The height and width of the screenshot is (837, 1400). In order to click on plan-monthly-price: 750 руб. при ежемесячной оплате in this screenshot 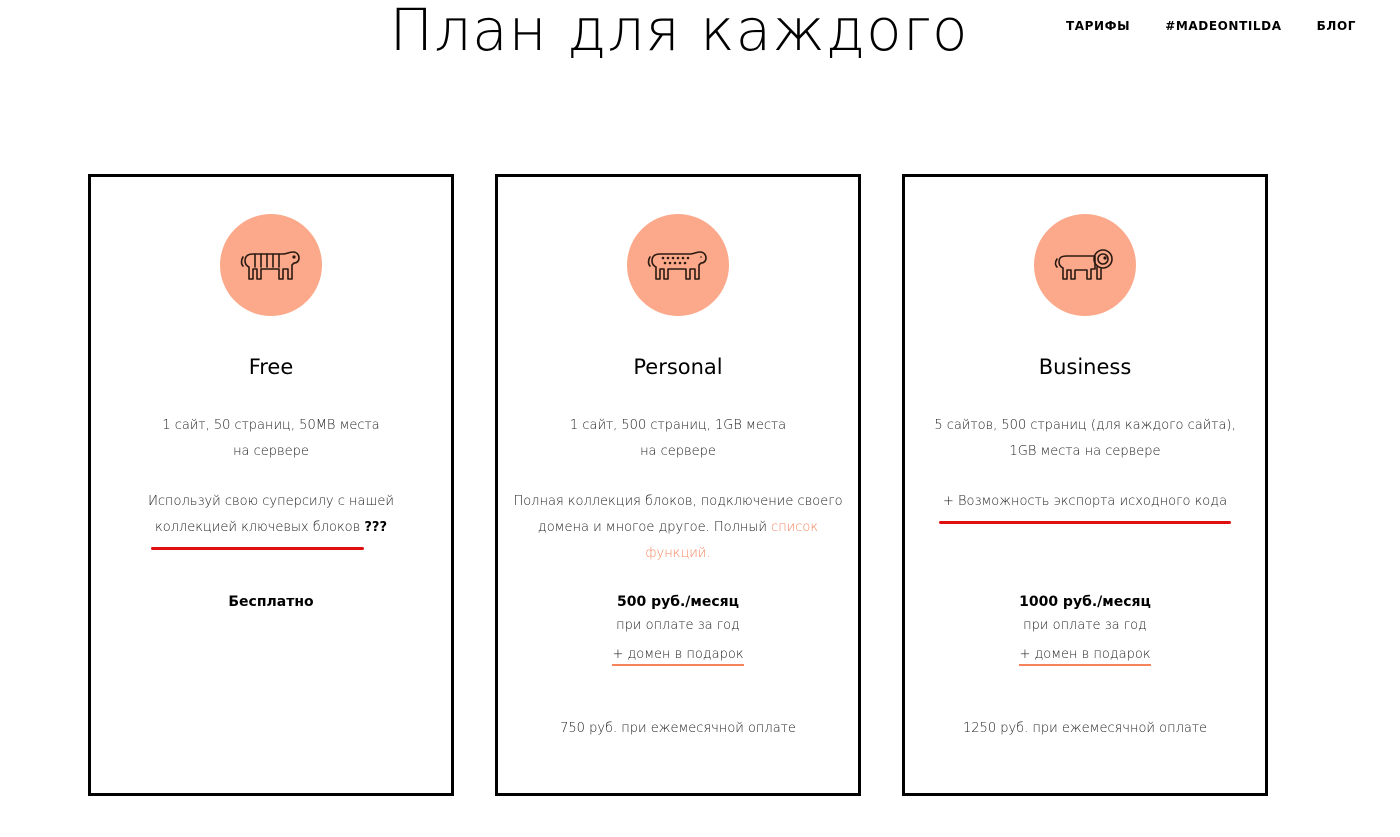, I will do `click(678, 728)`.